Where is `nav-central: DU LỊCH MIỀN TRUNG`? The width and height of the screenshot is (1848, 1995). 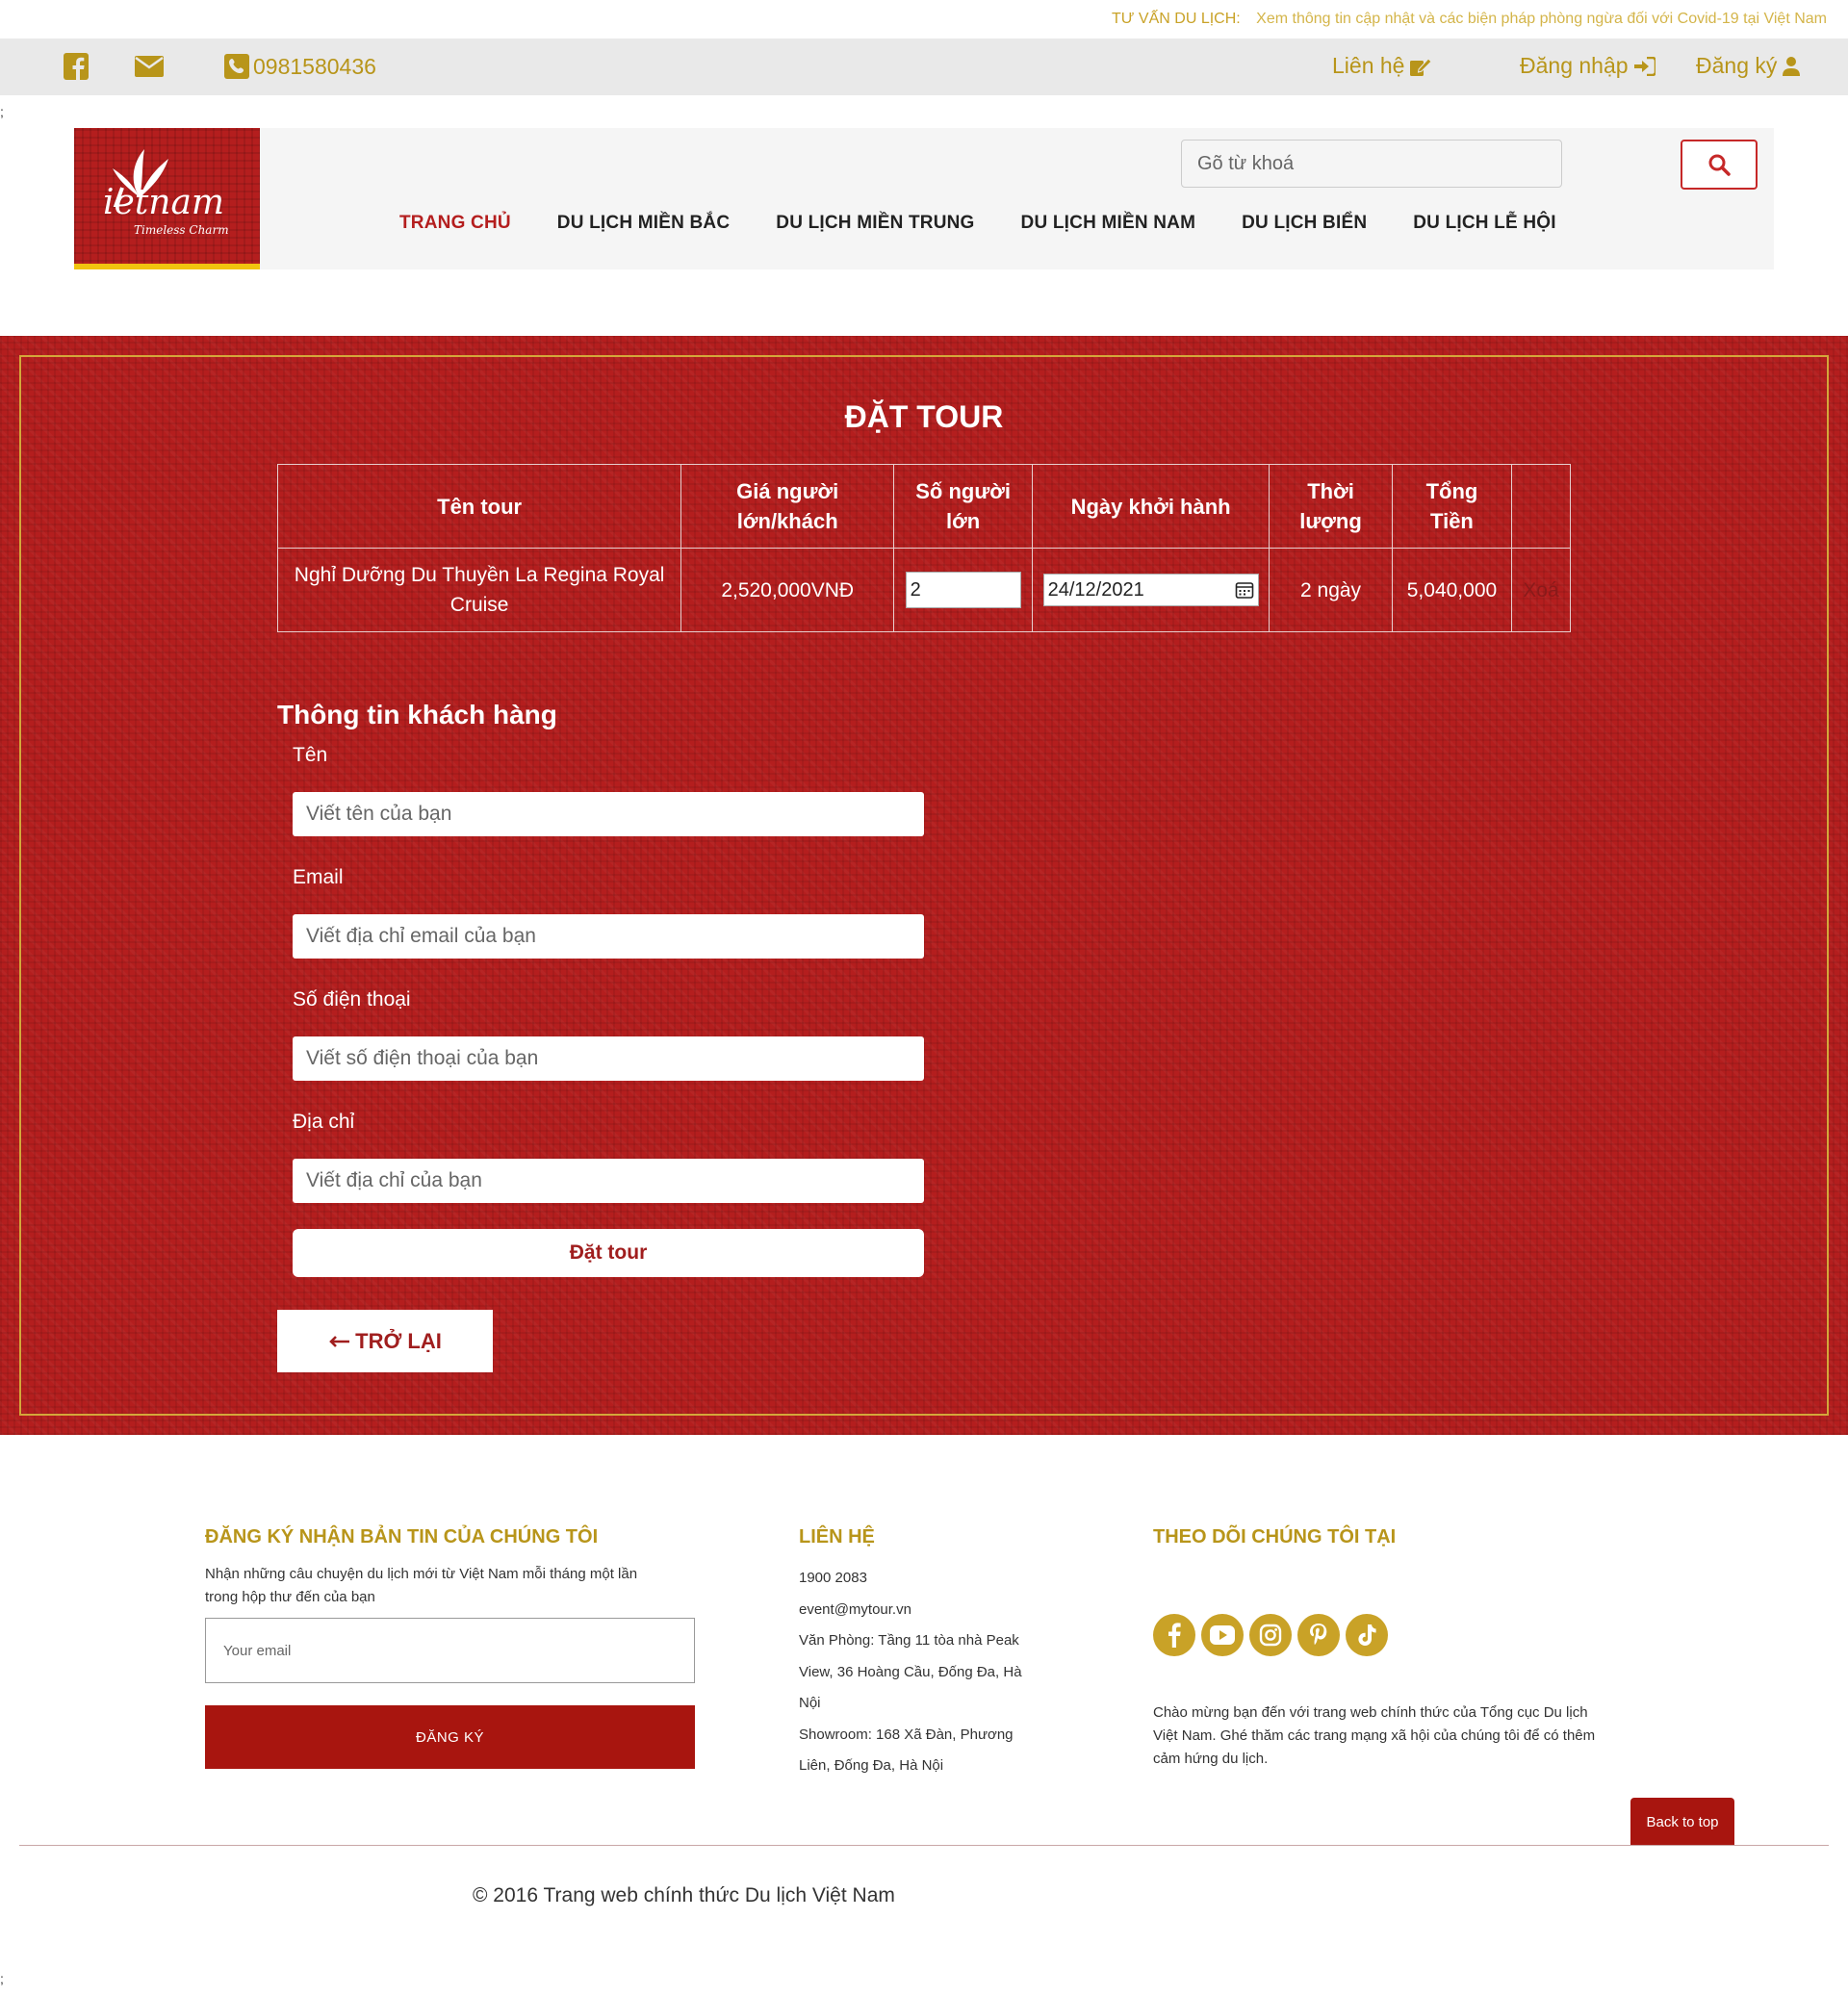 nav-central: DU LỊCH MIỀN TRUNG is located at coordinates (875, 223).